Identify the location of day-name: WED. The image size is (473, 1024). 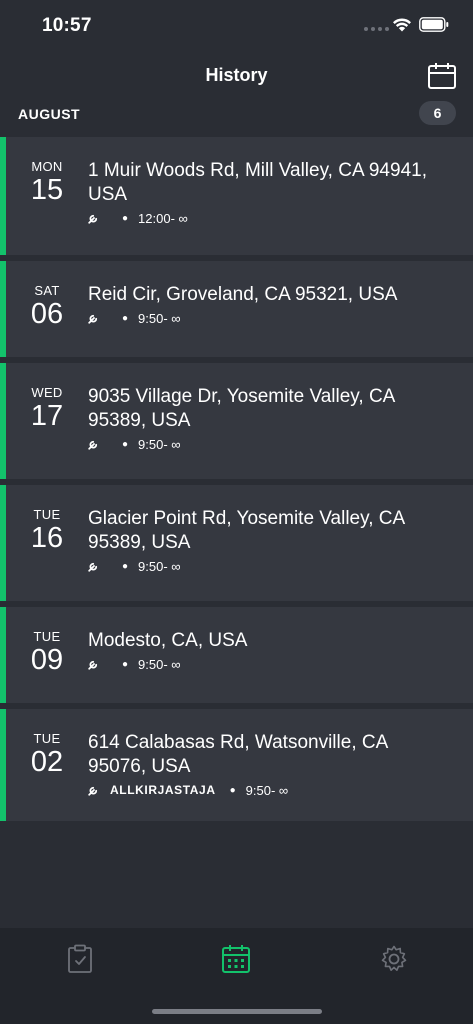
(47, 392).